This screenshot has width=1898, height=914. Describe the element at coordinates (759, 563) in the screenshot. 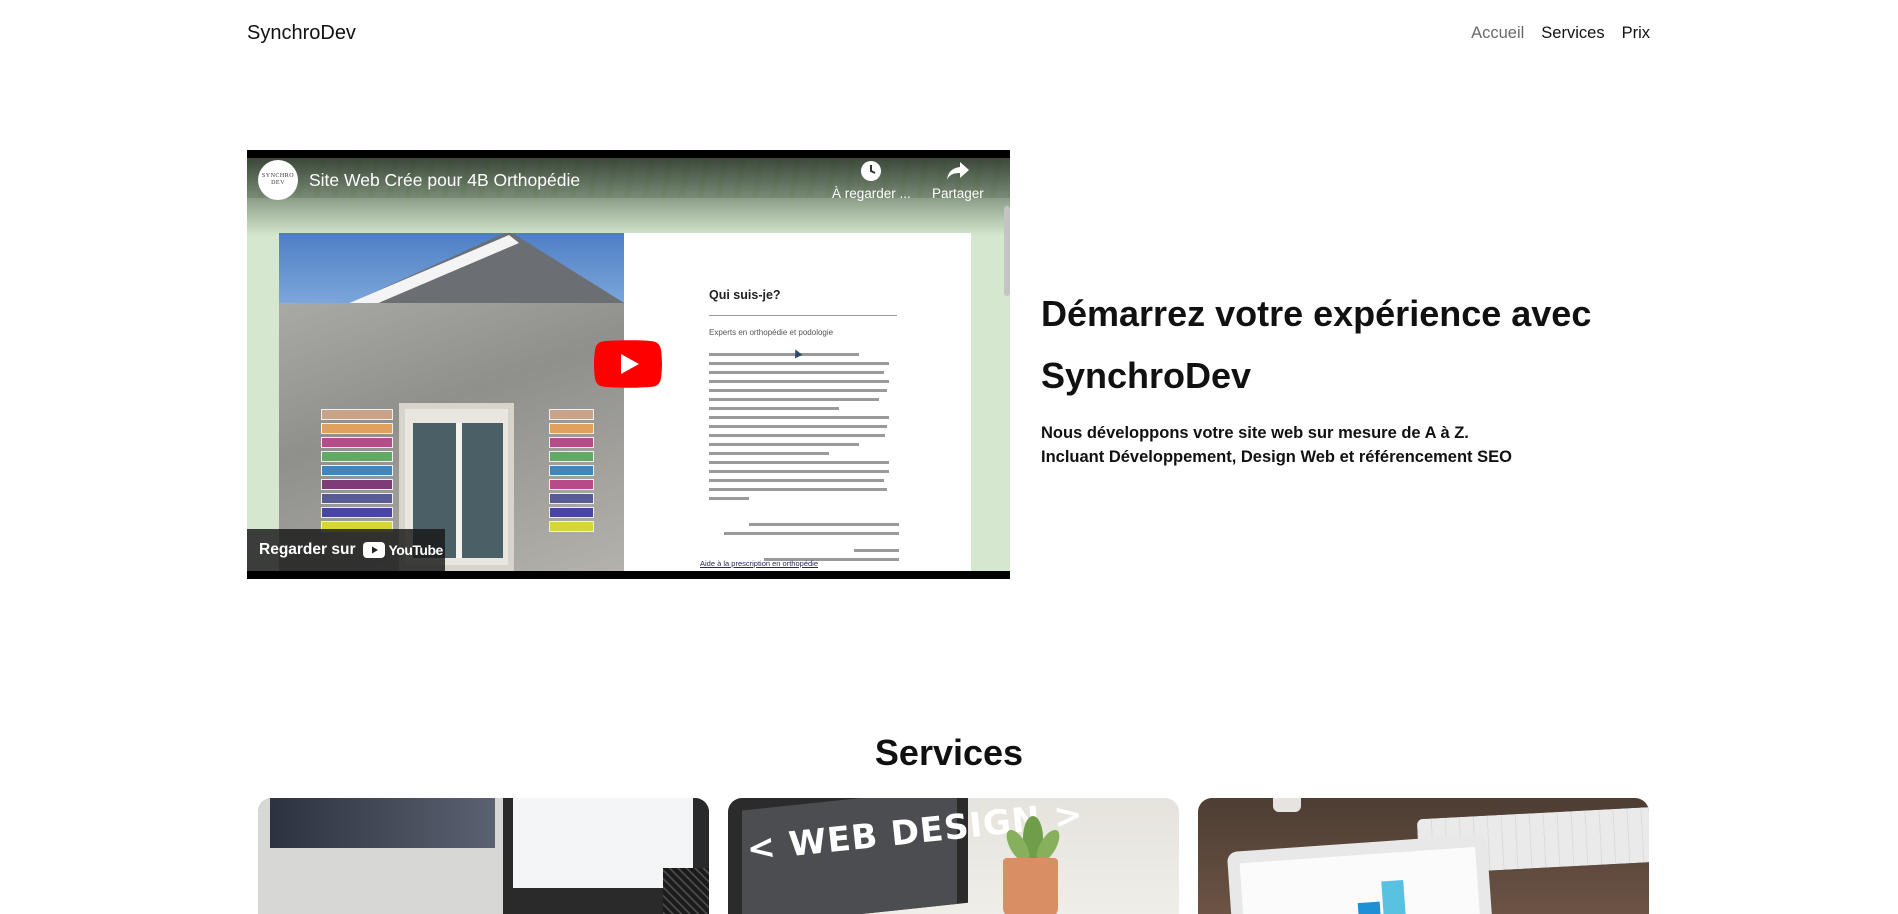

I see `embedded-prescription-link: Aide à la prescription en orthopédie` at that location.